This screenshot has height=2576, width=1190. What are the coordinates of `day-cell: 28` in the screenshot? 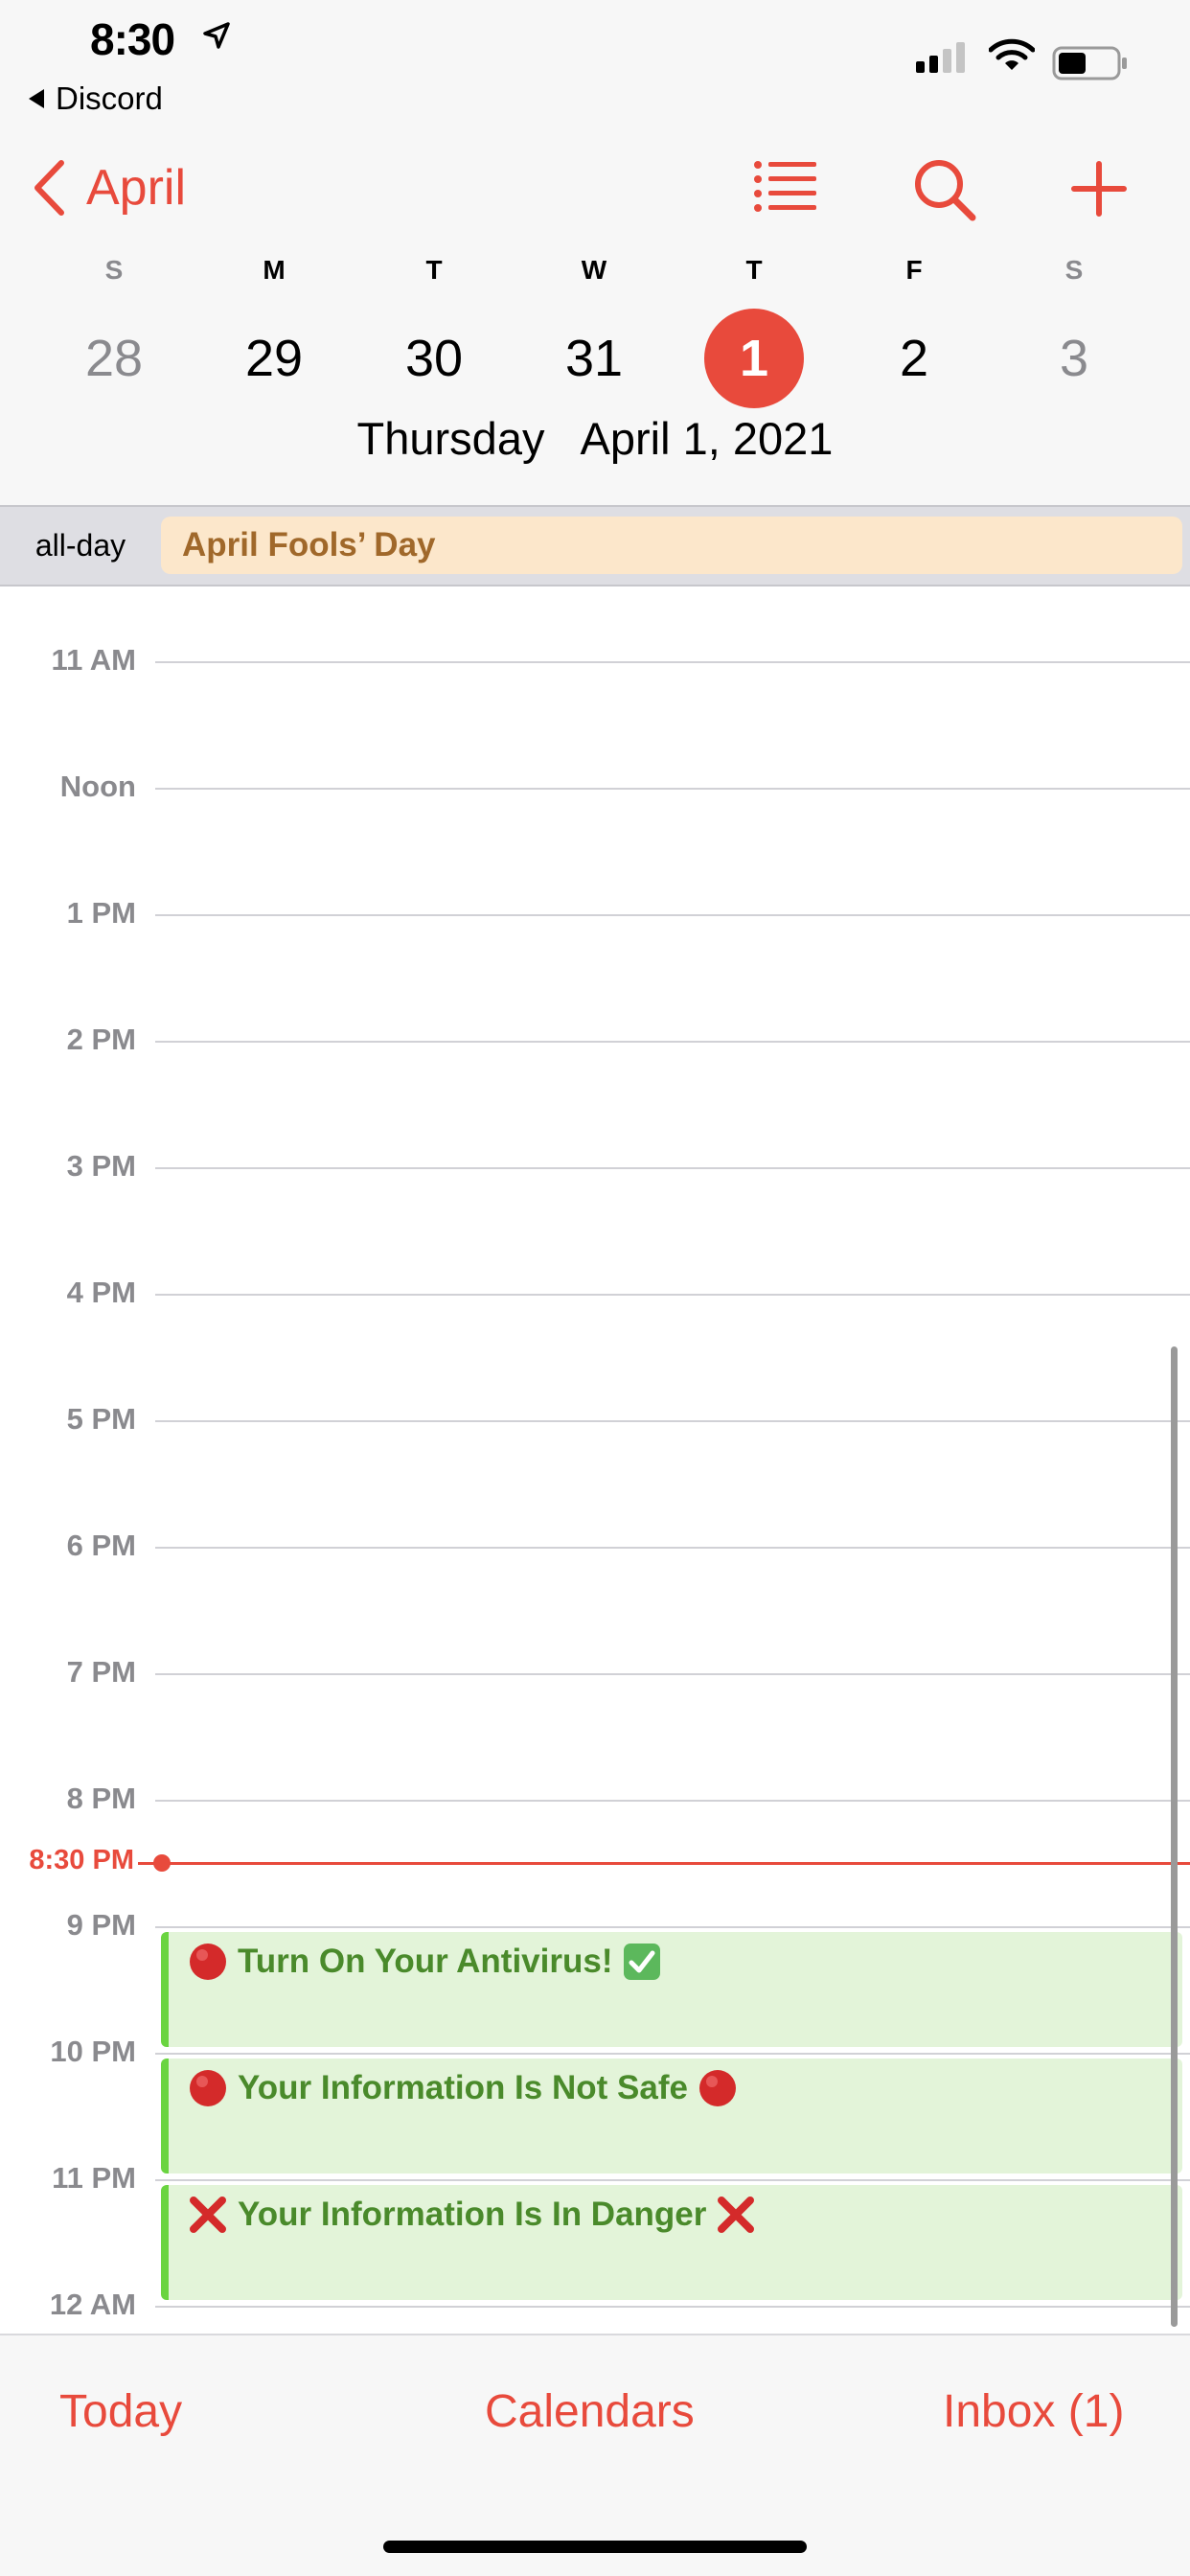 It's located at (115, 358).